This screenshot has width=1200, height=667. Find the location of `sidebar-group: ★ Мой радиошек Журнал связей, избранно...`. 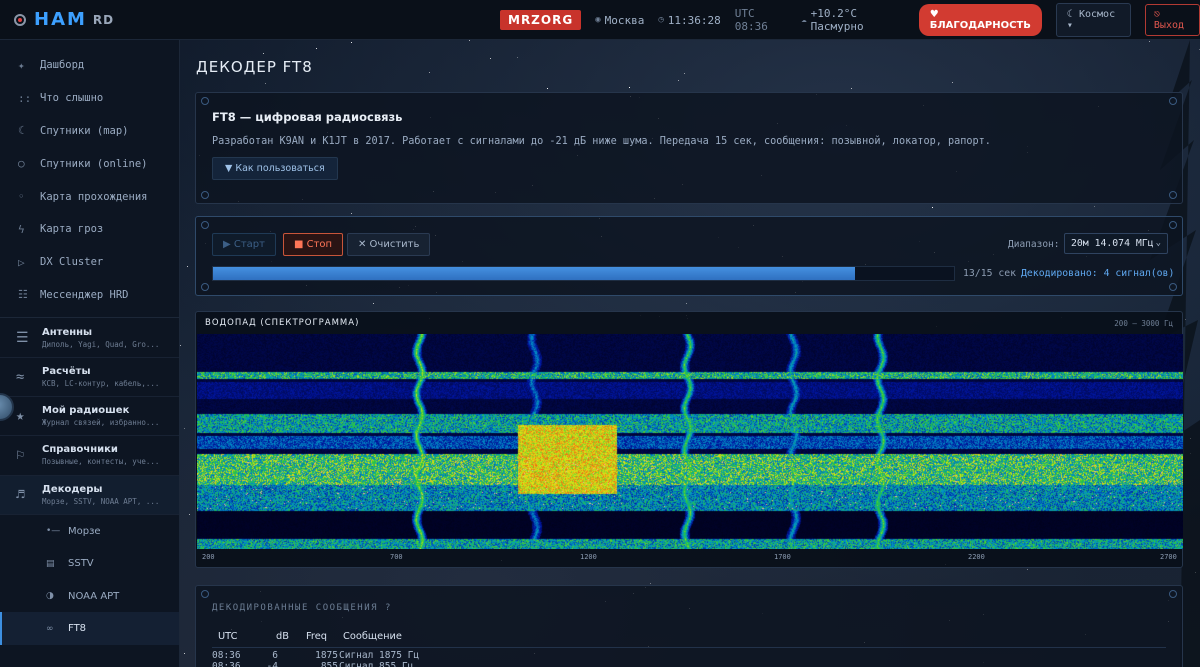

sidebar-group: ★ Мой радиошек Журнал связей, избранно... is located at coordinates (89, 417).